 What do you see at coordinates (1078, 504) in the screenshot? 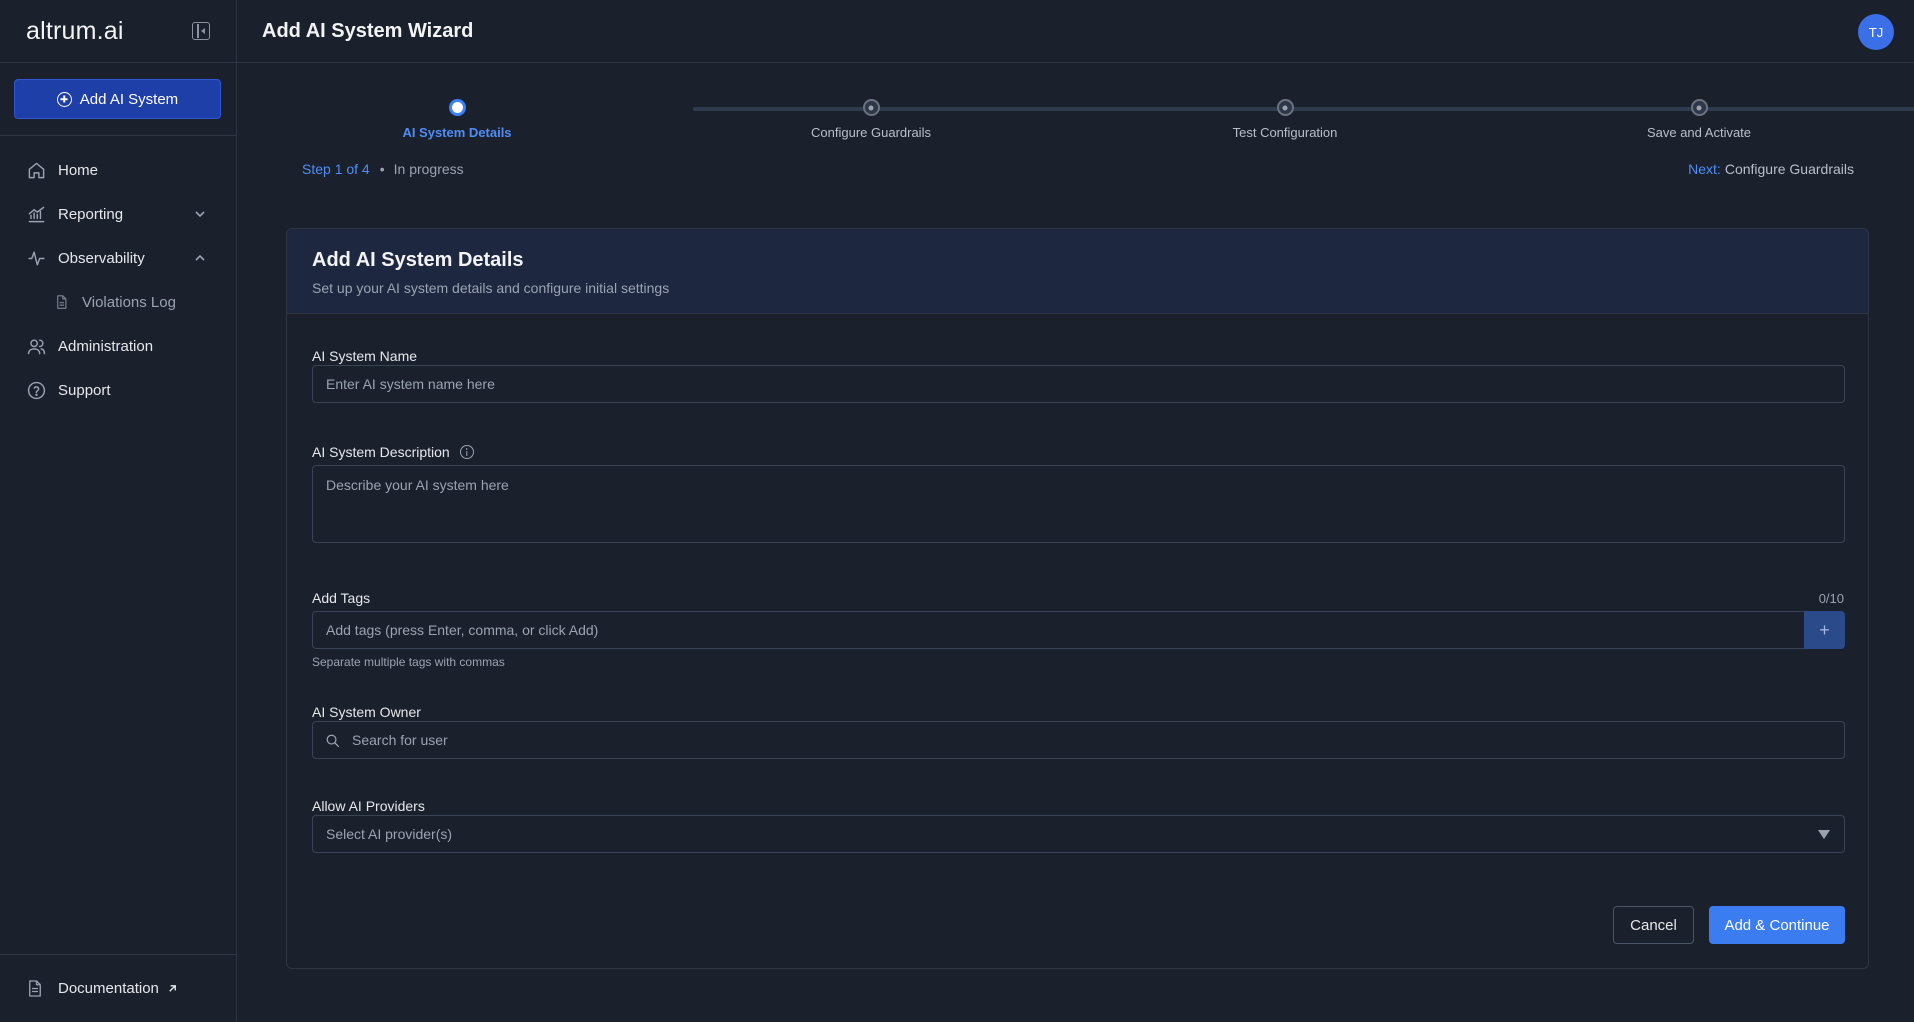
I see `description-textarea: Describe your AI system here` at bounding box center [1078, 504].